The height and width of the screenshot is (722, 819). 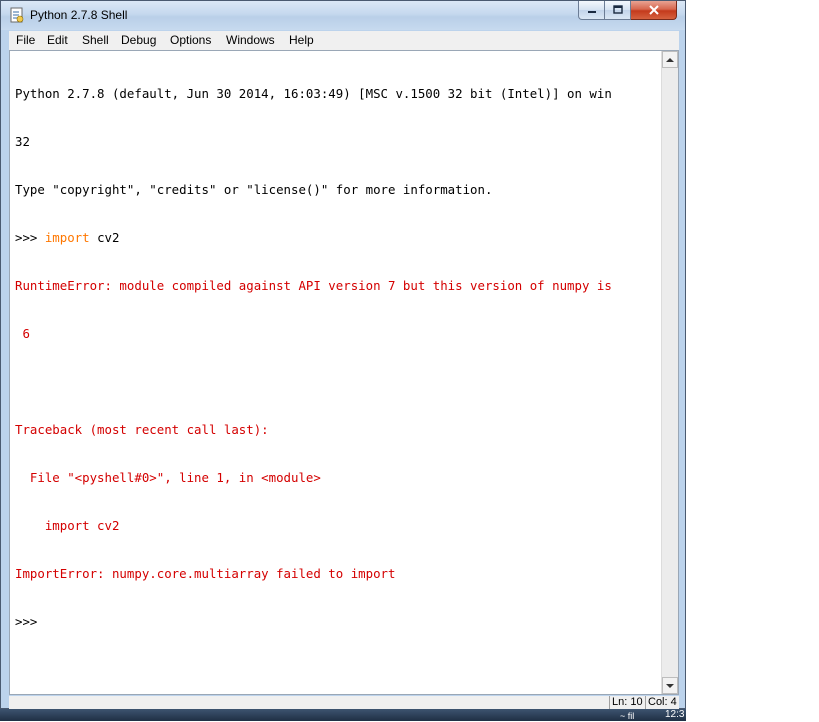 What do you see at coordinates (95, 40) in the screenshot?
I see `menu-shell: Shell` at bounding box center [95, 40].